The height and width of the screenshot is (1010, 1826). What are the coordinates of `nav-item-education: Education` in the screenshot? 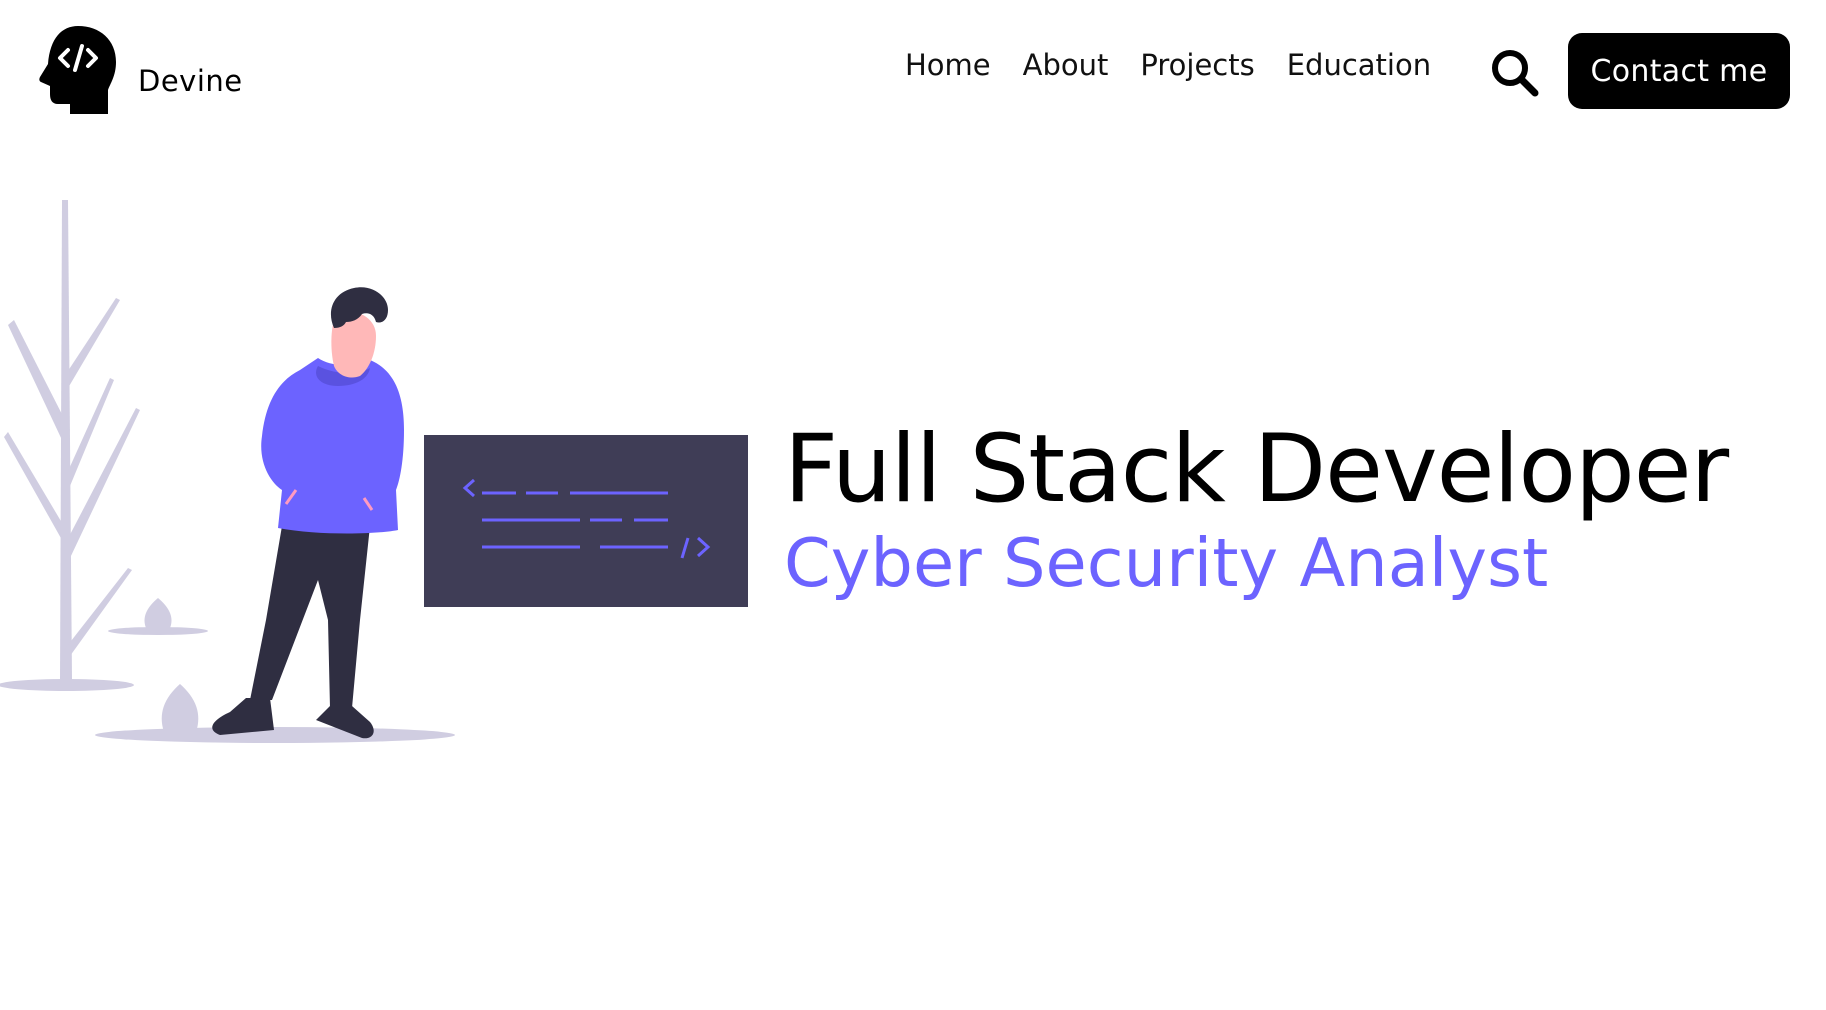 It's located at (1359, 65).